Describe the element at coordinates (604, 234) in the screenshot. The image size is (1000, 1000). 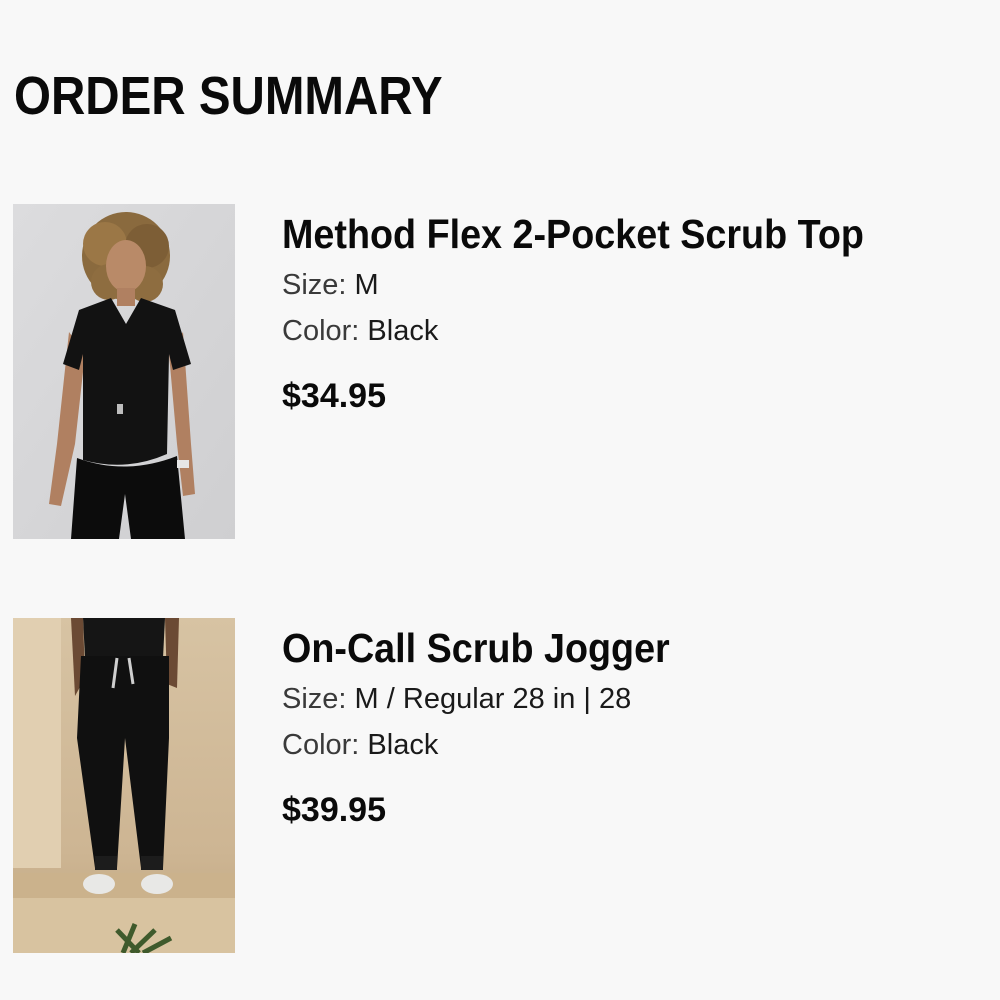
I see `product-name: Method Flex 2-Pocket Scrub Top` at that location.